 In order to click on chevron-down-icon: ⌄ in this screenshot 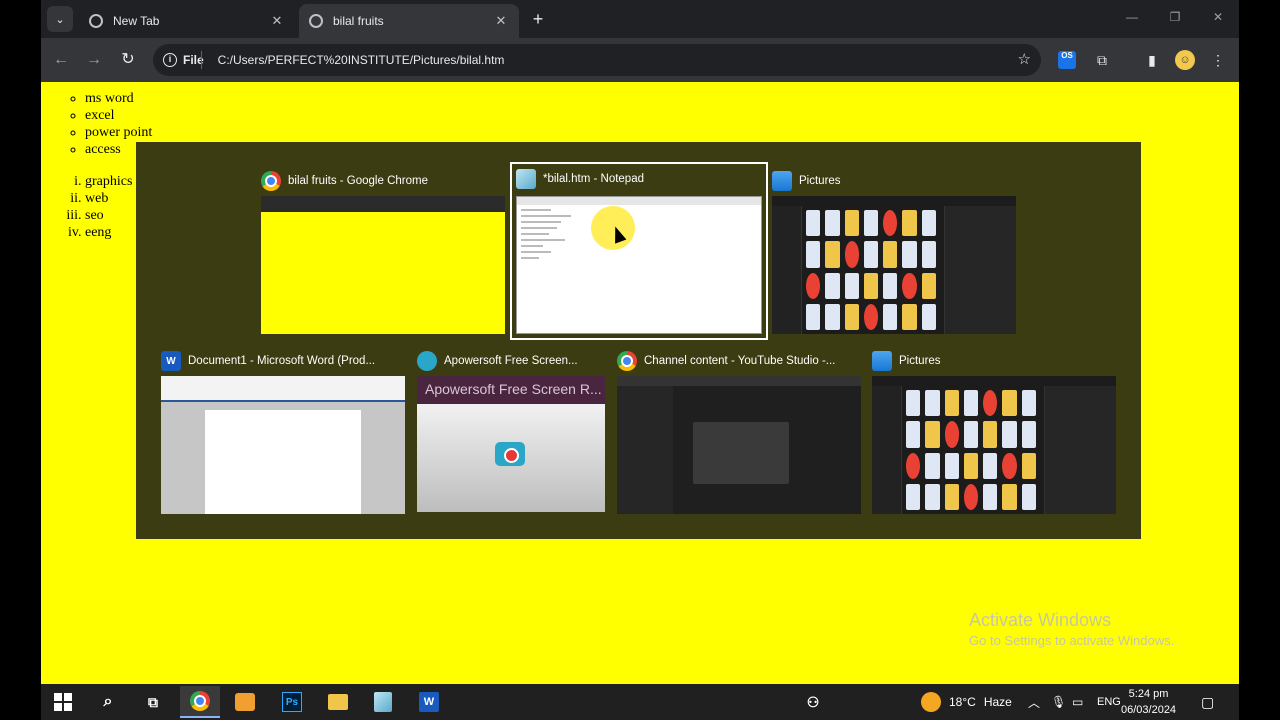, I will do `click(60, 19)`.